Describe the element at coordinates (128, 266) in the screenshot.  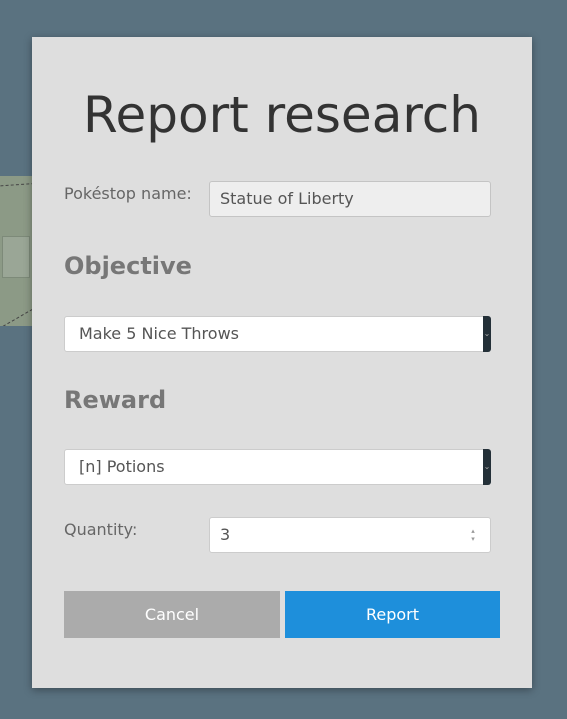
I see `objective-heading: Objective` at that location.